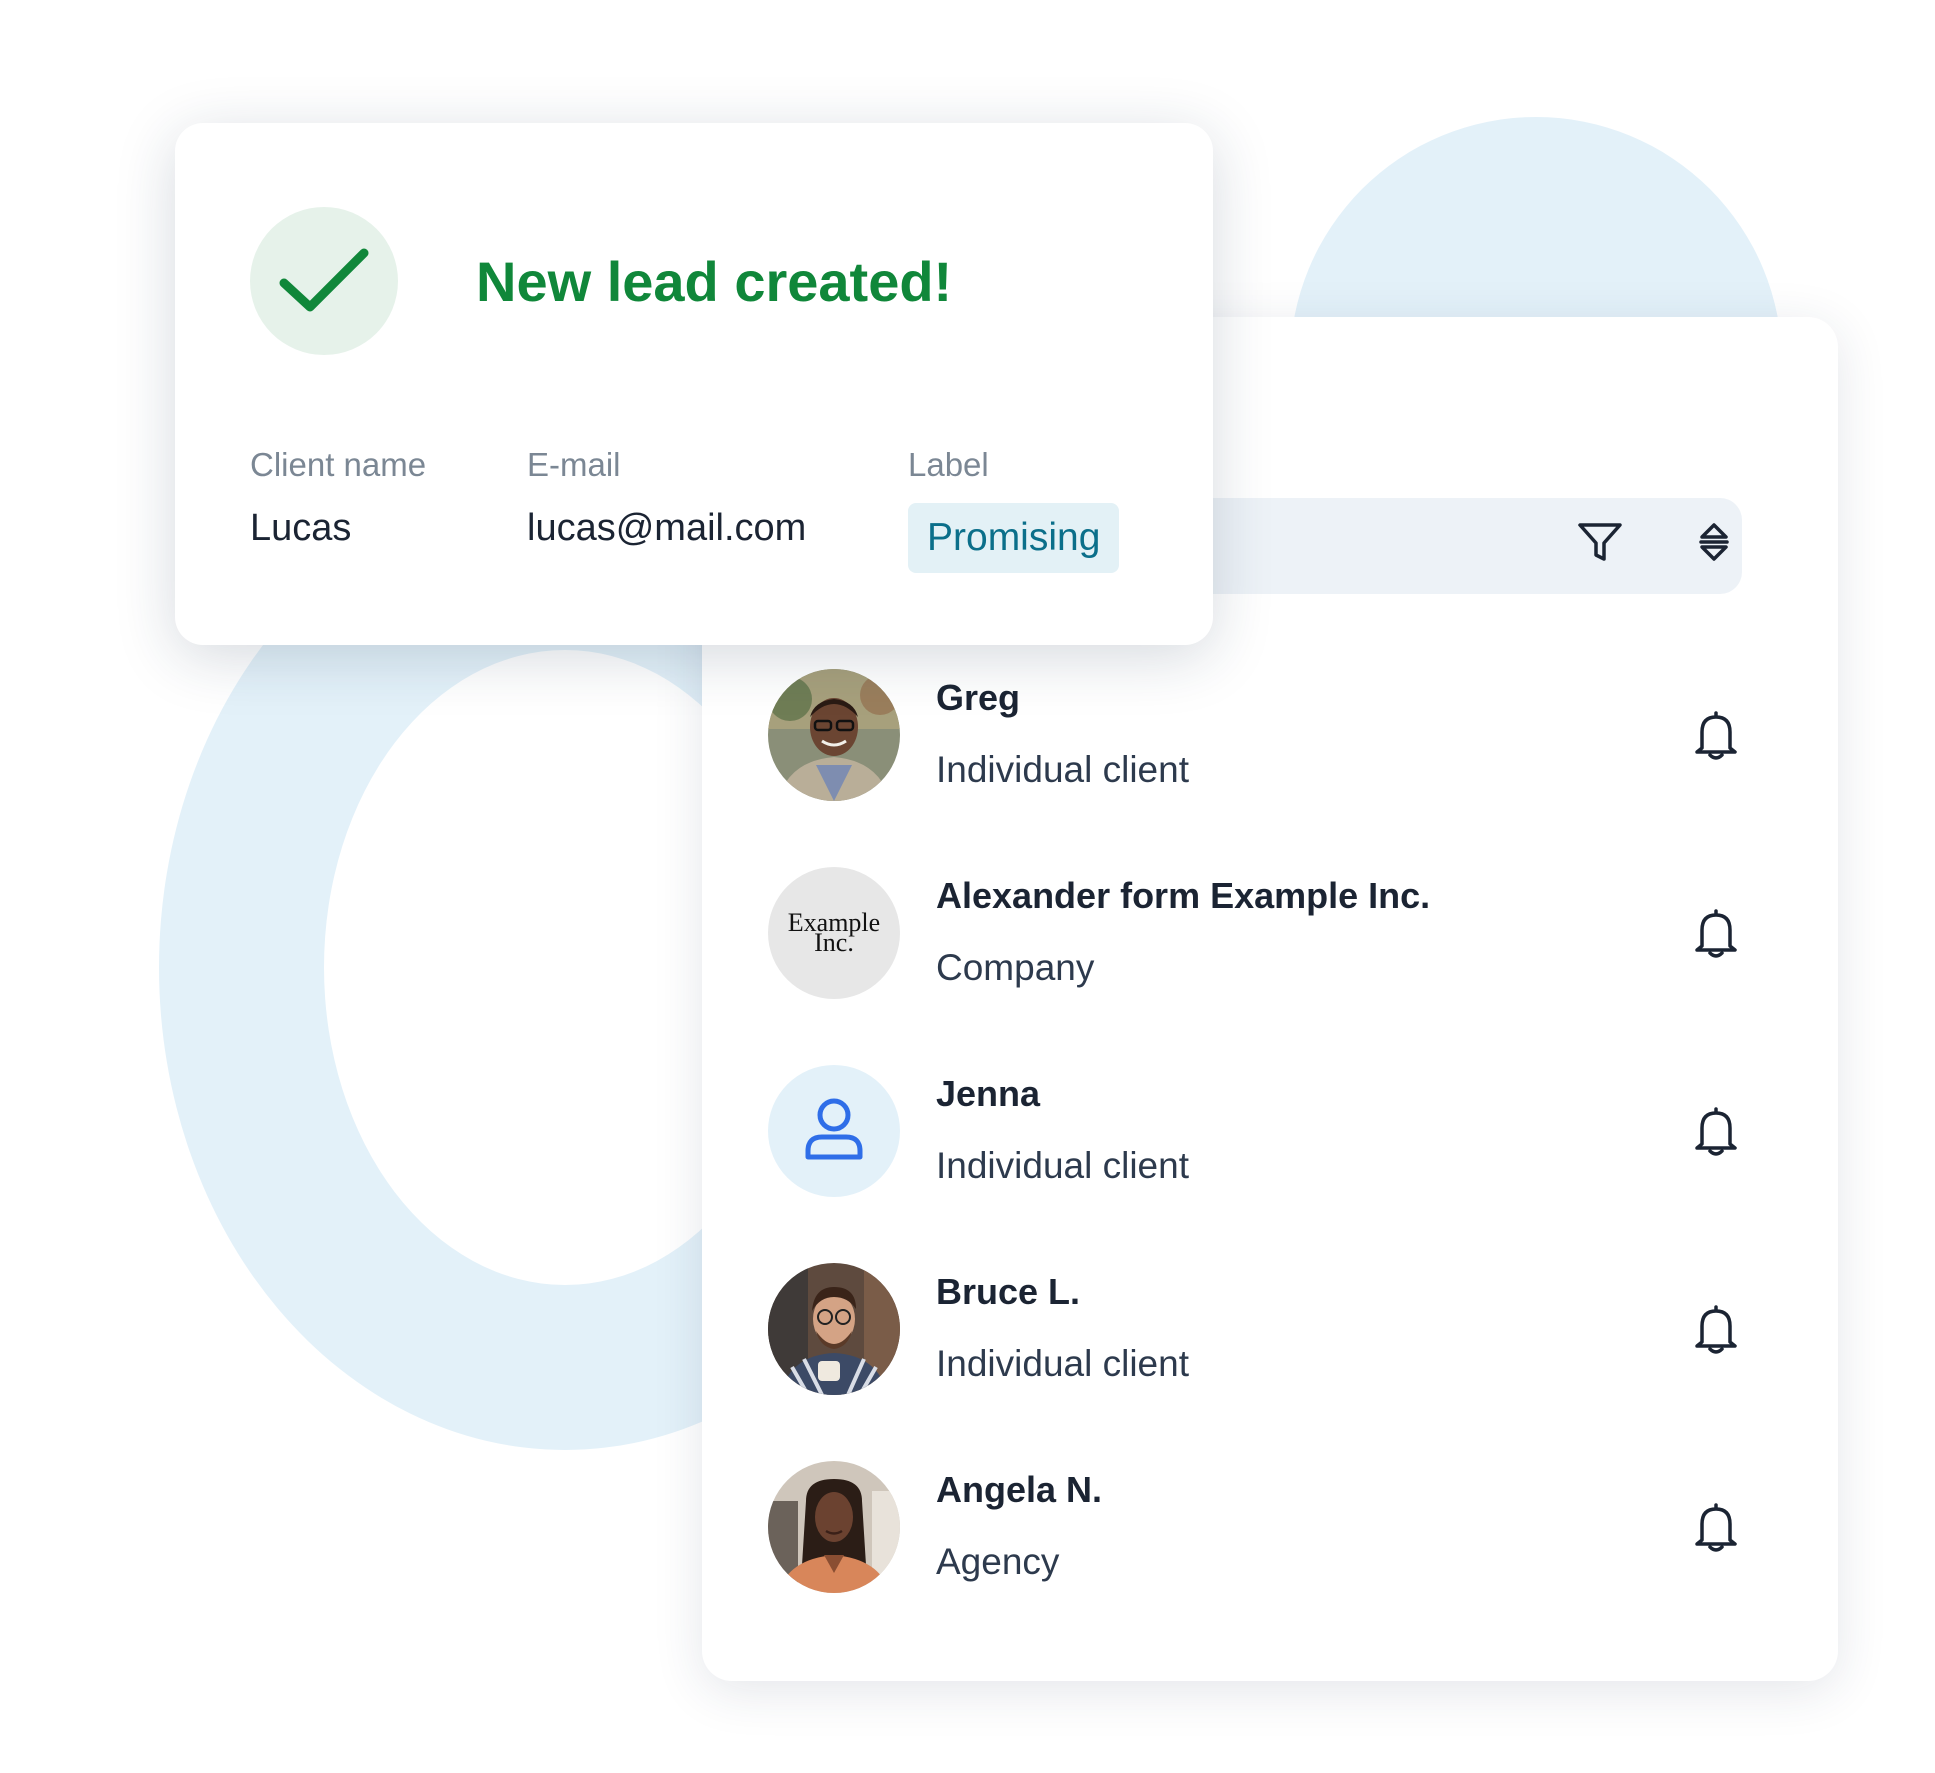 Image resolution: width=1935 pixels, height=1773 pixels. I want to click on contact-type: Agency, so click(998, 1561).